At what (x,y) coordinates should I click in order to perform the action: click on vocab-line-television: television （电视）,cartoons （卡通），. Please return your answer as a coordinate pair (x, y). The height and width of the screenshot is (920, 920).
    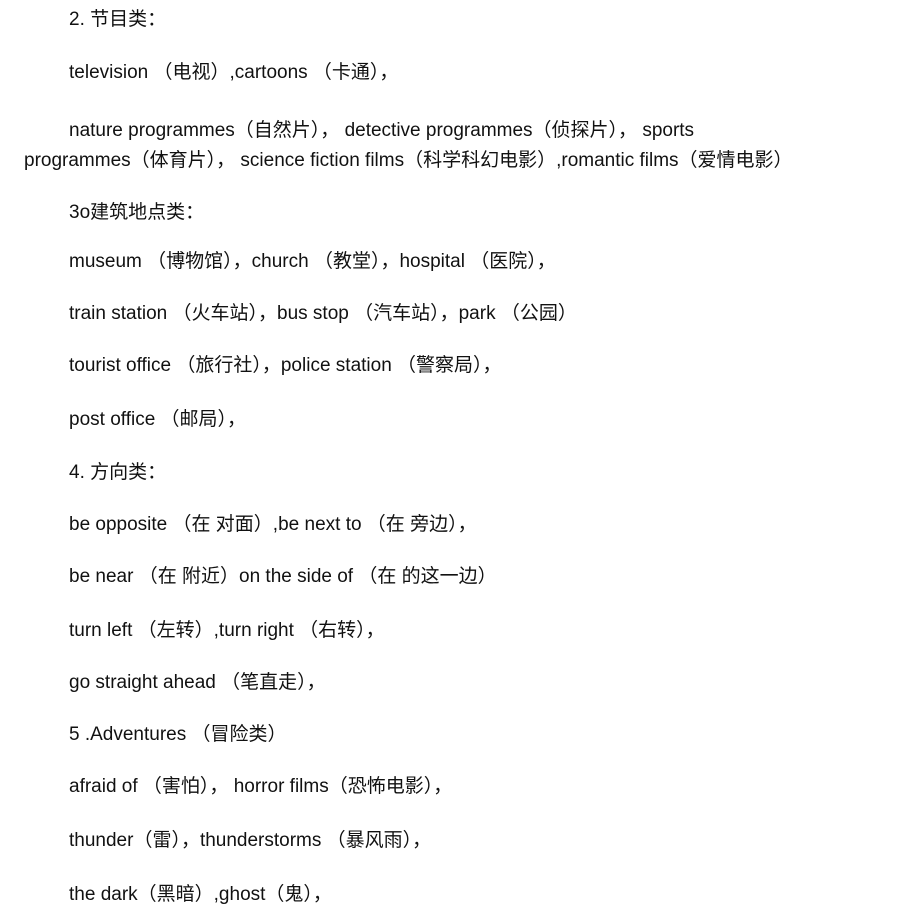
    Looking at the image, I should click on (234, 72).